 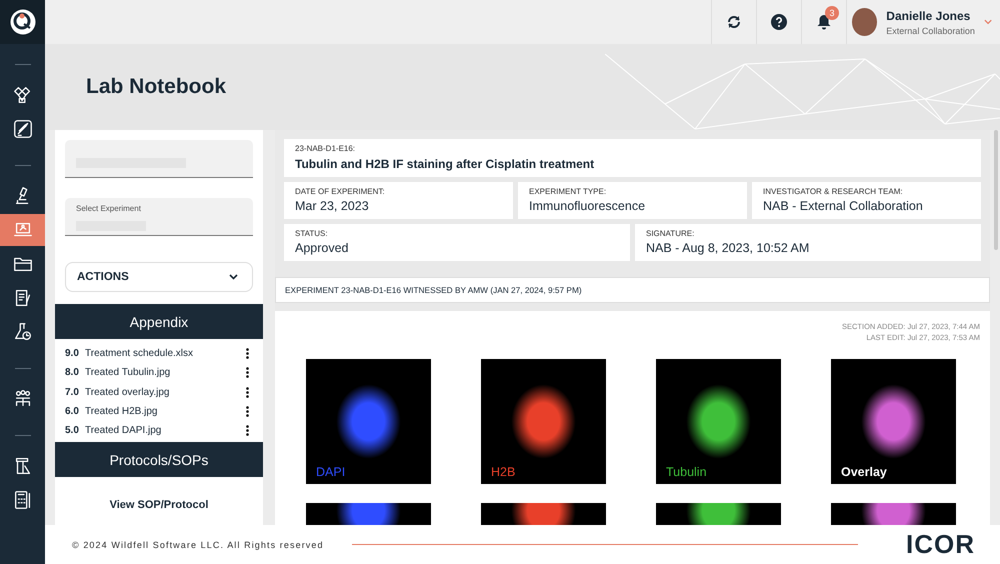 What do you see at coordinates (865, 22) in the screenshot?
I see `avatar` at bounding box center [865, 22].